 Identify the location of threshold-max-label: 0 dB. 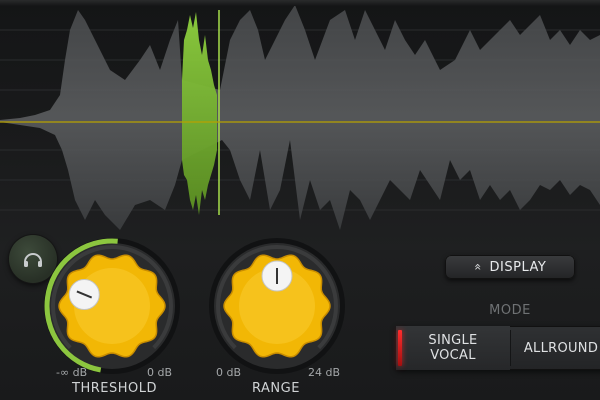
(160, 372).